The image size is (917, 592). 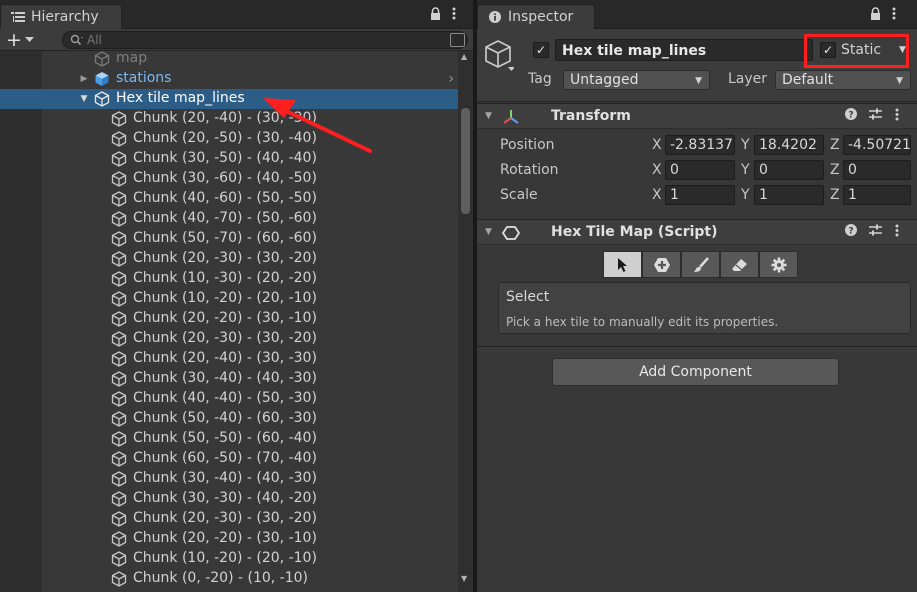 I want to click on position-x-axis: X, so click(x=657, y=145).